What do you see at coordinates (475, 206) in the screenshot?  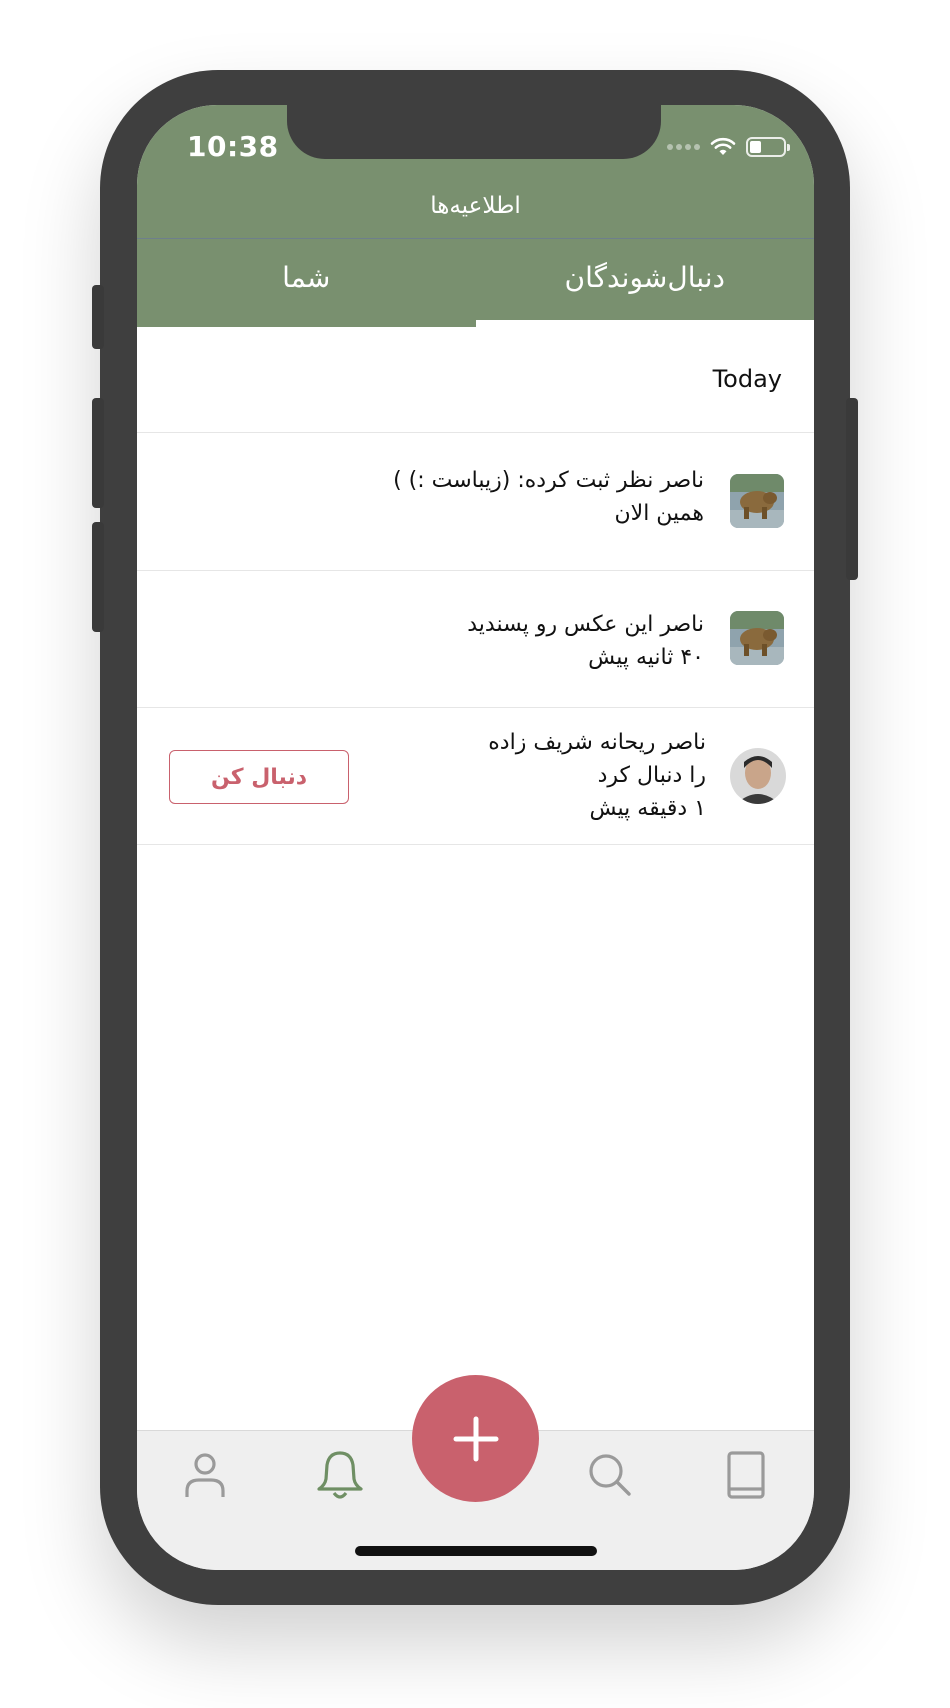 I see `page-title: اطلاعیه‌ها` at bounding box center [475, 206].